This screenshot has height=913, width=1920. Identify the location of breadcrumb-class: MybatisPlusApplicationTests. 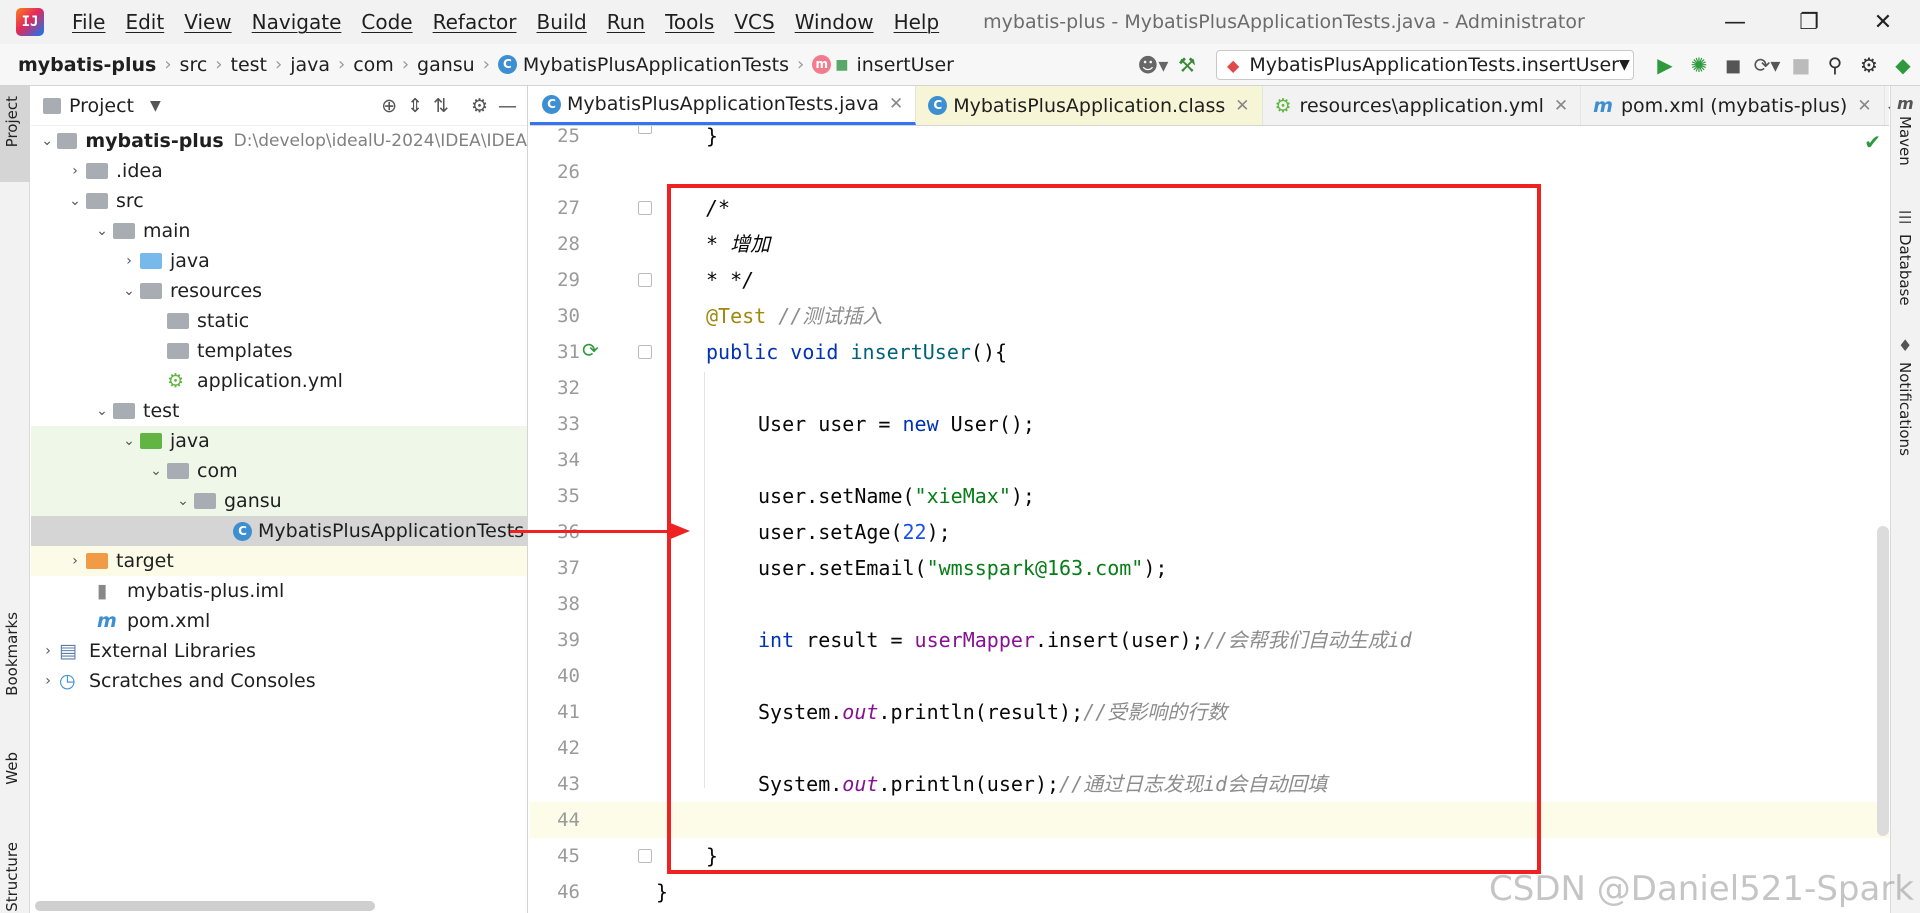
(656, 65).